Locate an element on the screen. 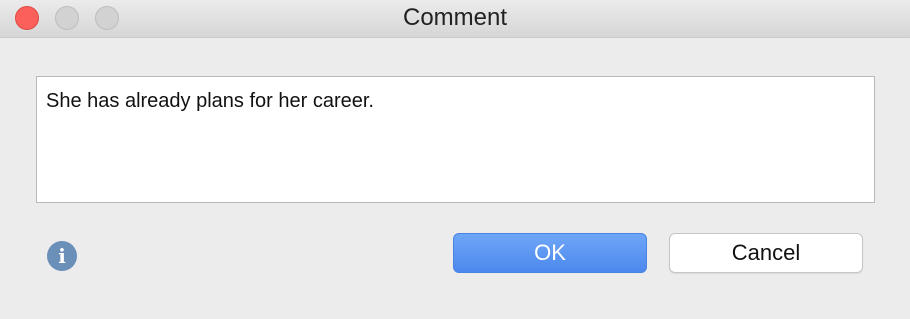  ok-button: OK is located at coordinates (550, 253).